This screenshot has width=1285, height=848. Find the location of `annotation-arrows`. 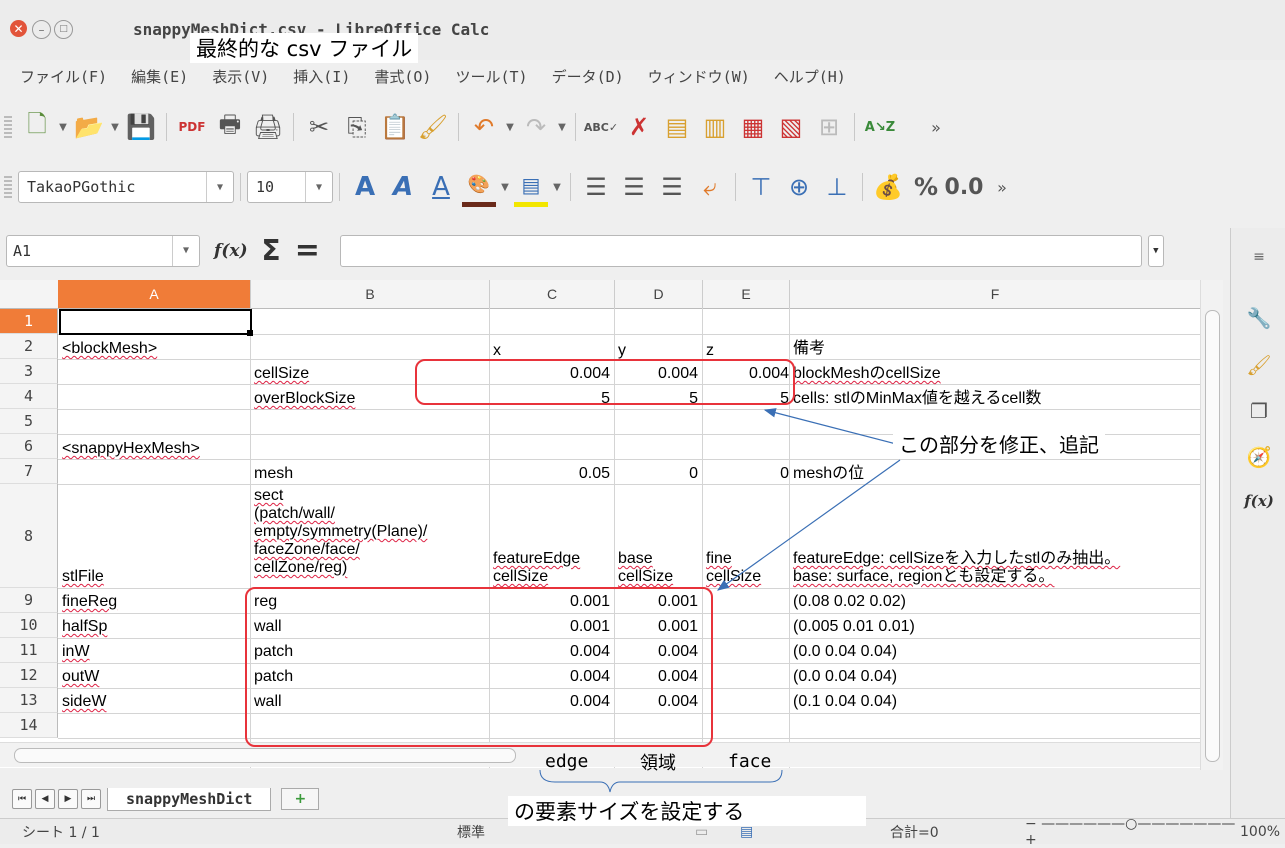

annotation-arrows is located at coordinates (720, 600).